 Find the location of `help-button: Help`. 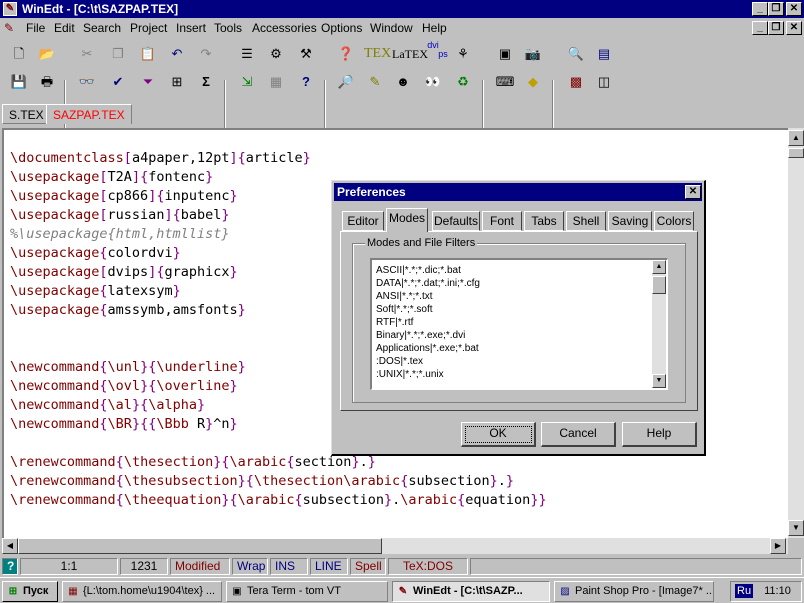

help-button: Help is located at coordinates (659, 434).